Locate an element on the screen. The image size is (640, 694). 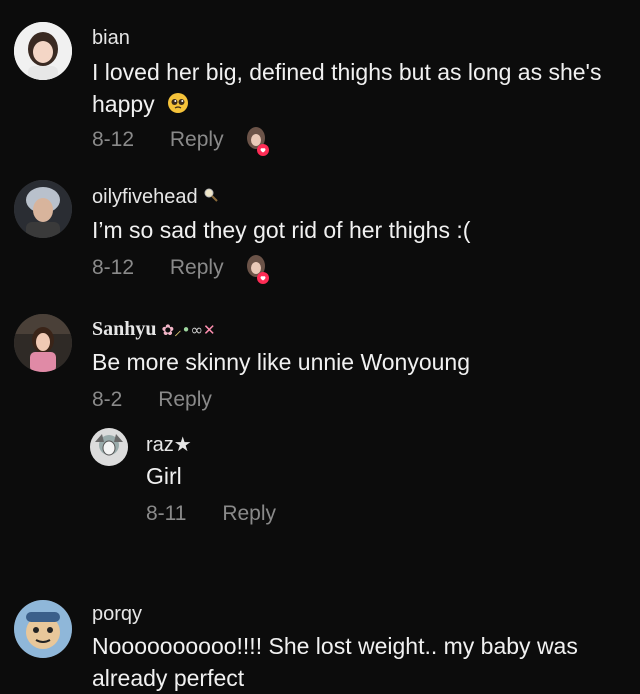
comment-text: I’m so sad they got rid of her thighs :( is located at coordinates (281, 230).